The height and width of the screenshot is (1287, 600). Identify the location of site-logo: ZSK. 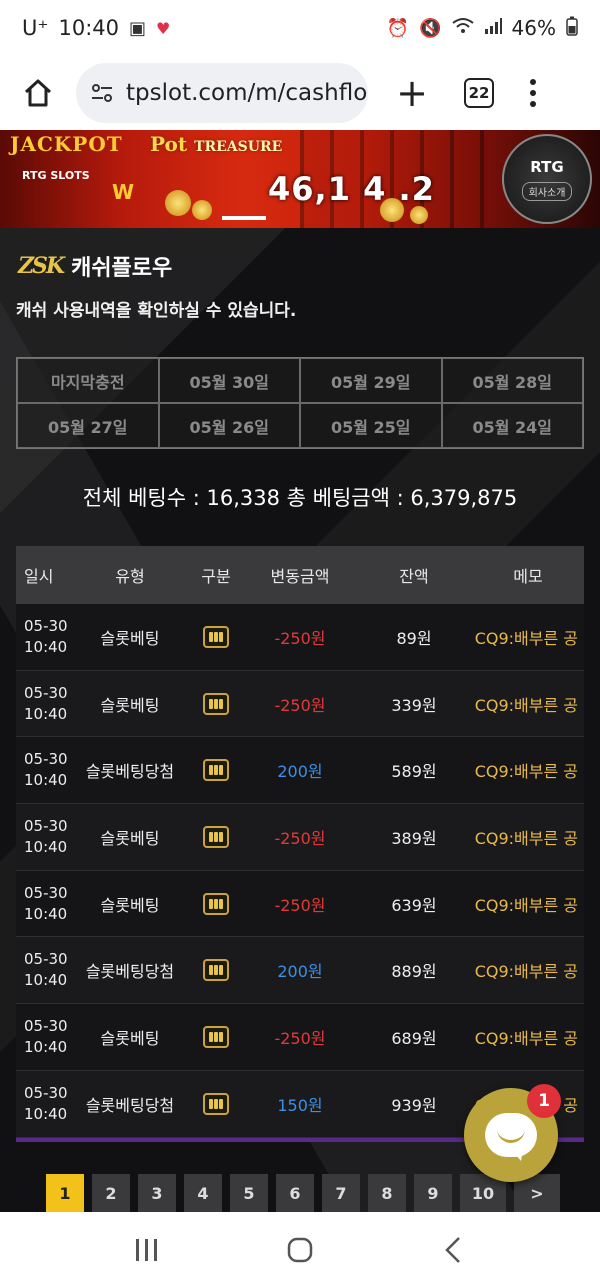
(41, 266).